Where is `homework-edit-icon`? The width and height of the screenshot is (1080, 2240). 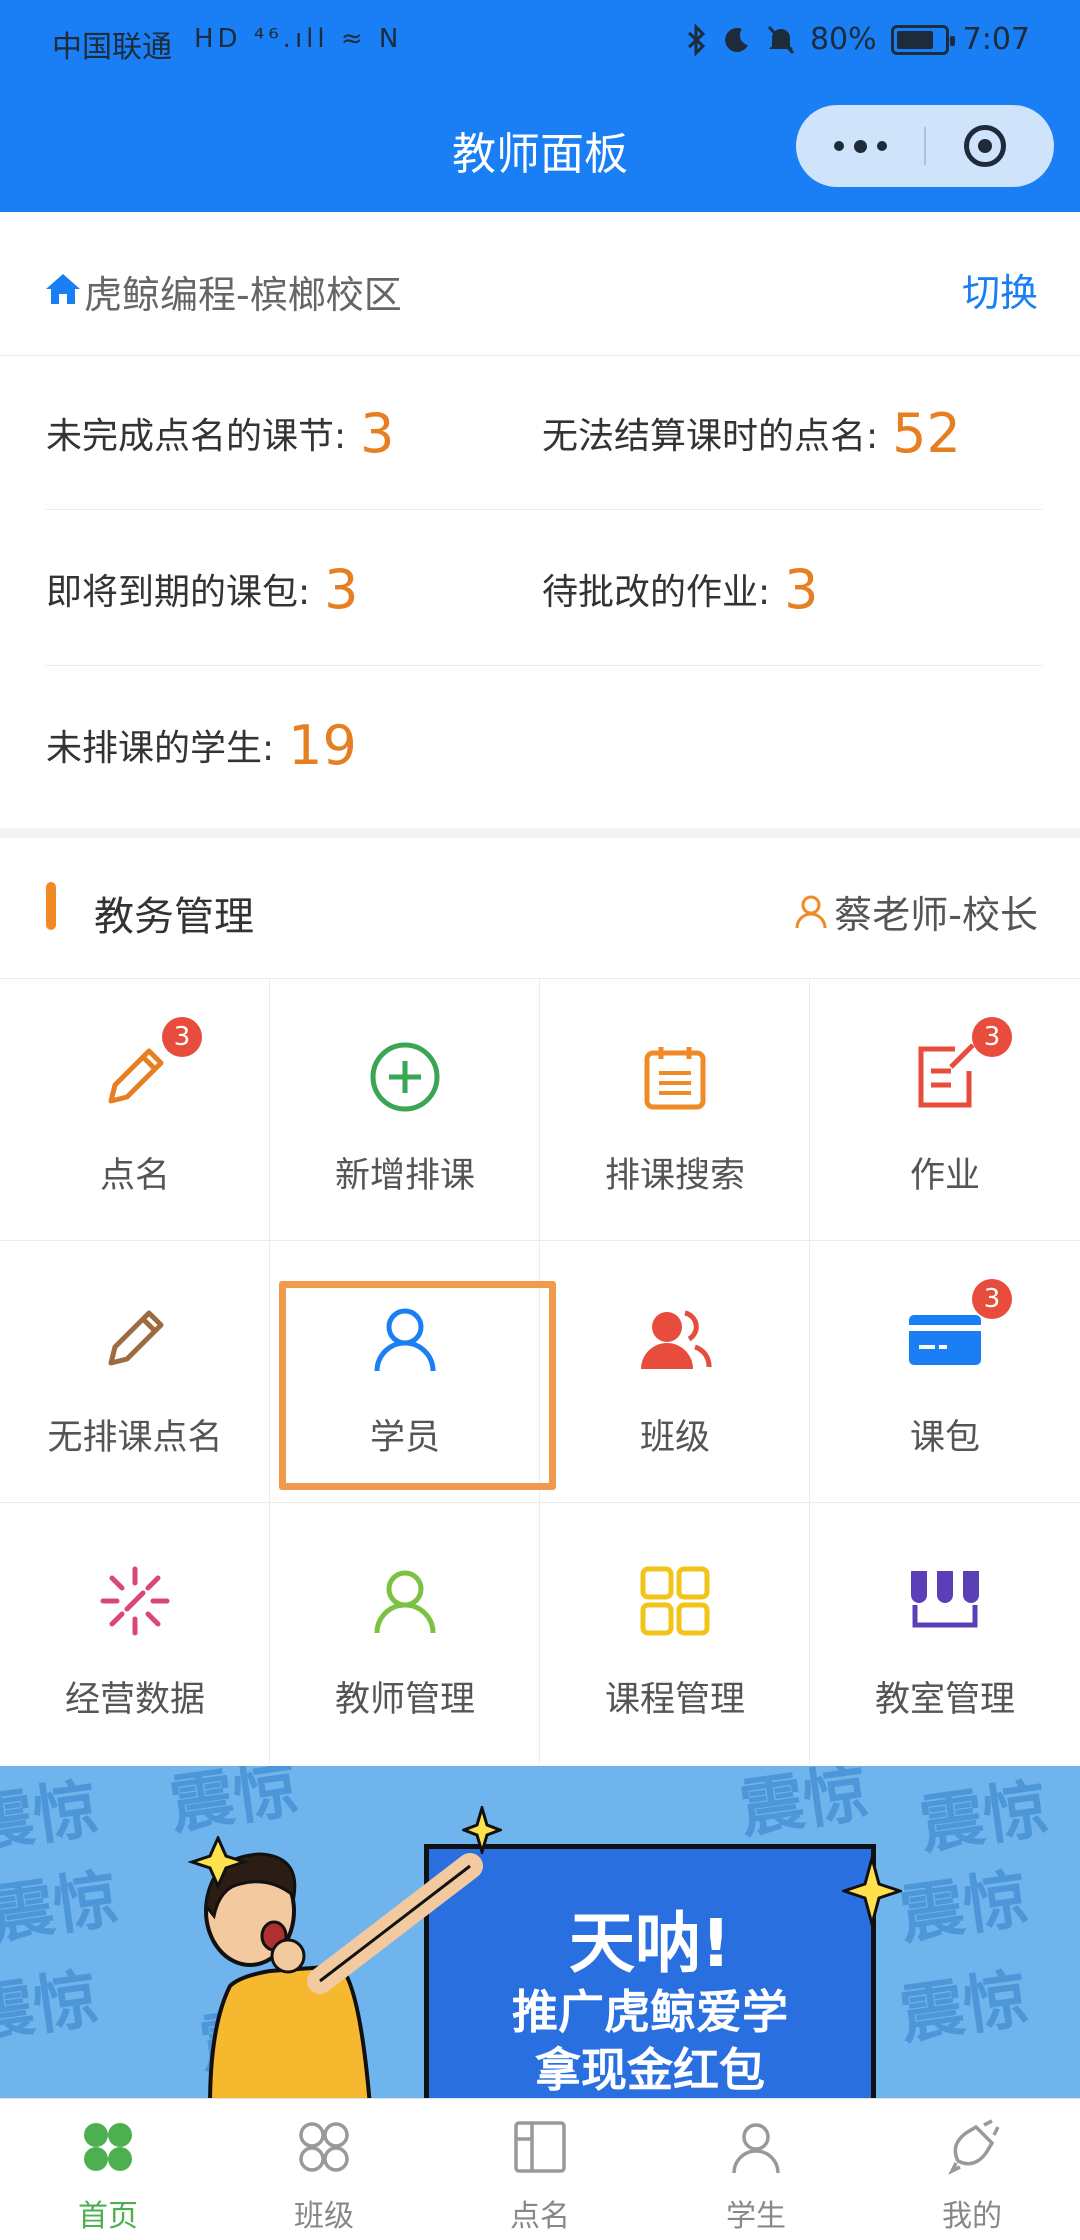
homework-edit-icon is located at coordinates (946, 1075).